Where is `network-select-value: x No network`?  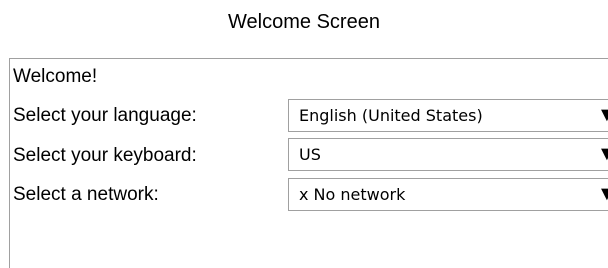 network-select-value: x No network is located at coordinates (352, 194).